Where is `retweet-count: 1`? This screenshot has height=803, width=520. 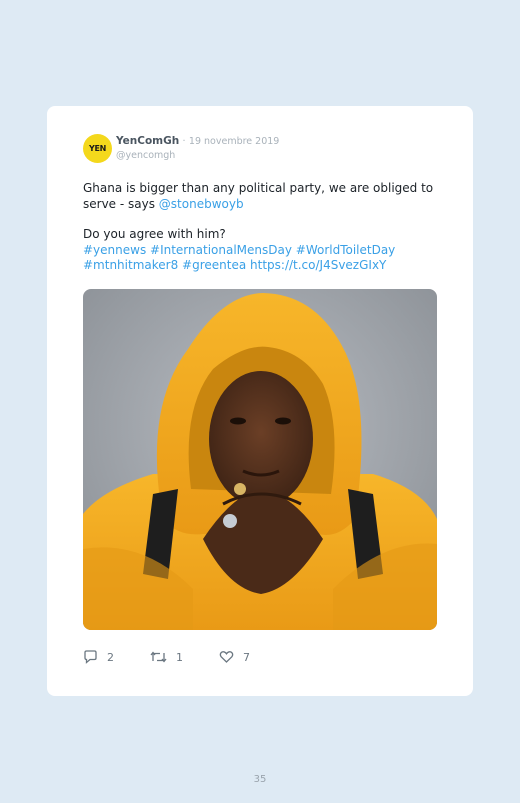
retweet-count: 1 is located at coordinates (179, 657).